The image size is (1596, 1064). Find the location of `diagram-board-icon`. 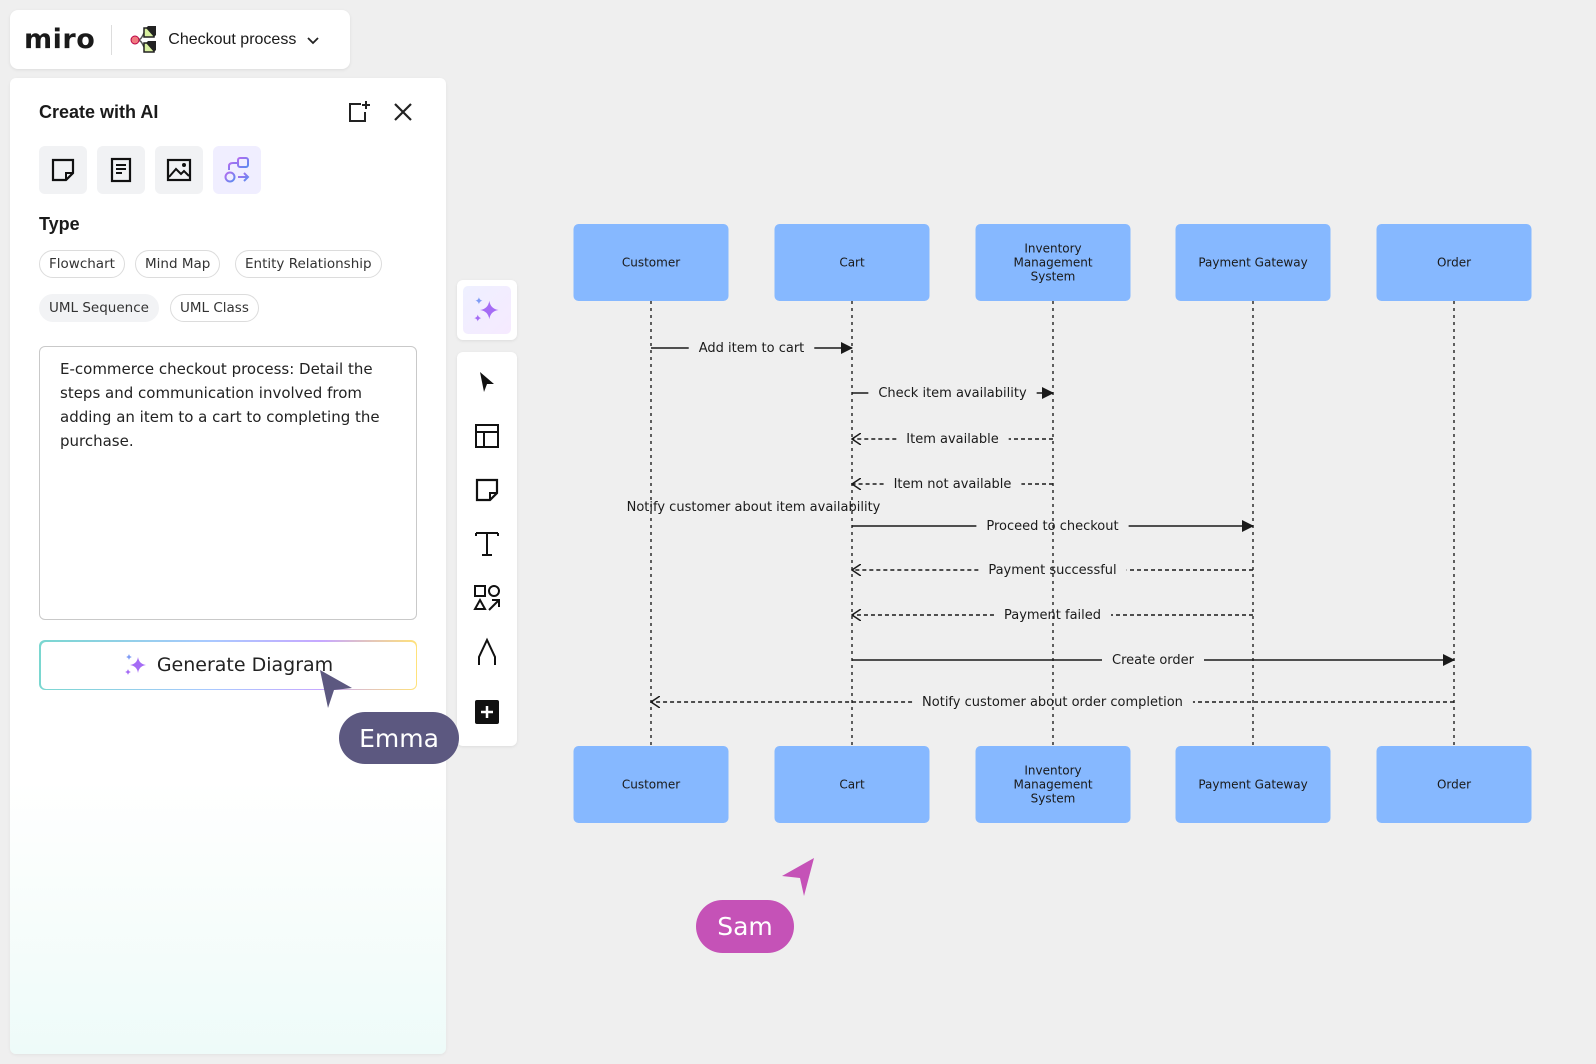

diagram-board-icon is located at coordinates (143, 39).